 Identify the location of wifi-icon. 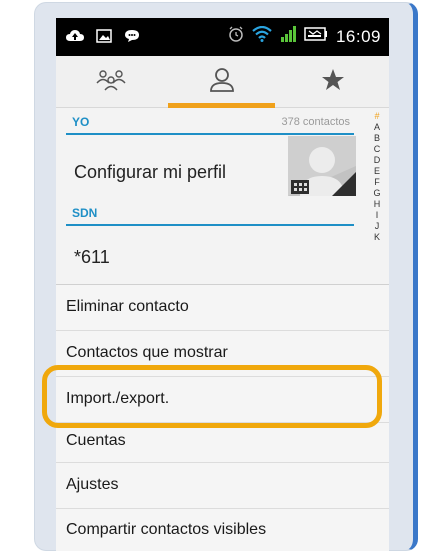
(262, 36).